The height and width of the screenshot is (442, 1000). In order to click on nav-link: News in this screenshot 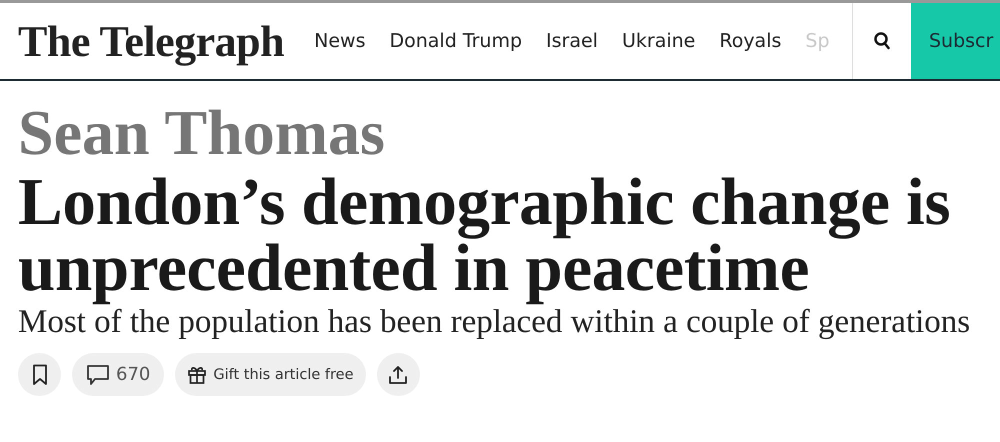, I will do `click(340, 41)`.